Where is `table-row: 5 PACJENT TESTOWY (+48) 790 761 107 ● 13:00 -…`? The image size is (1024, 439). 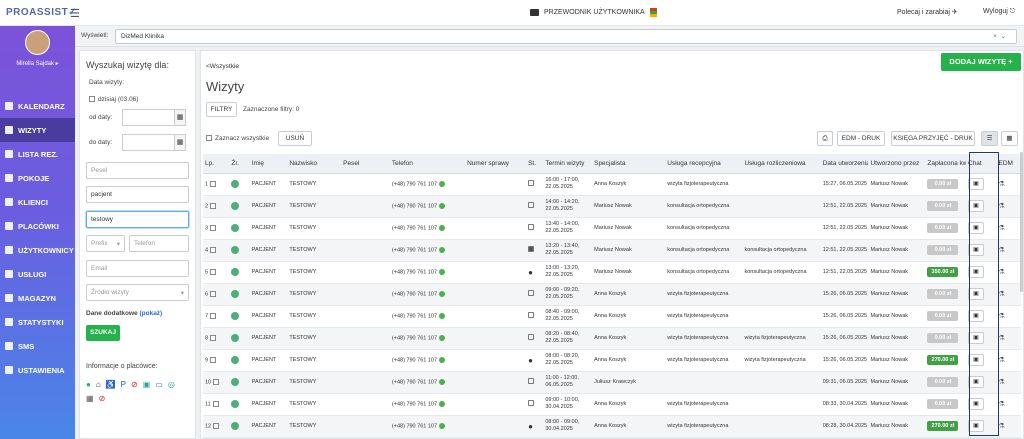
table-row: 5 PACJENT TESTOWY (+48) 790 761 107 ● 13:00 -… is located at coordinates (612, 272).